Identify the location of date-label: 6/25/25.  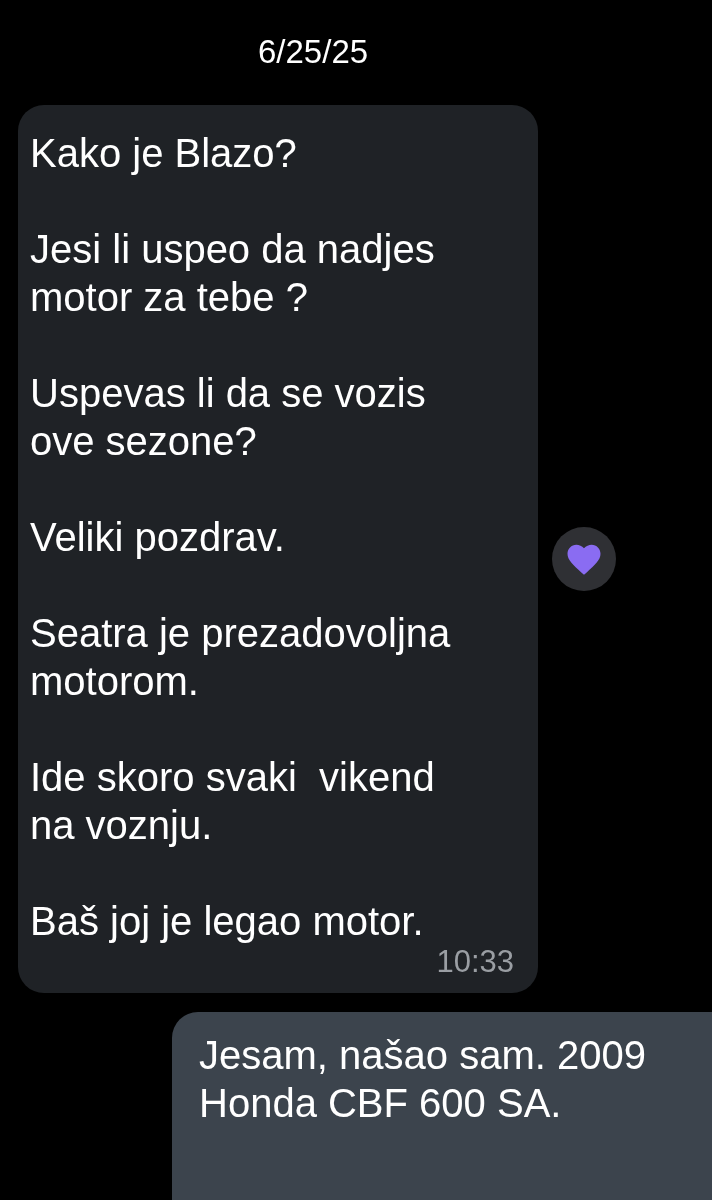
(313, 52).